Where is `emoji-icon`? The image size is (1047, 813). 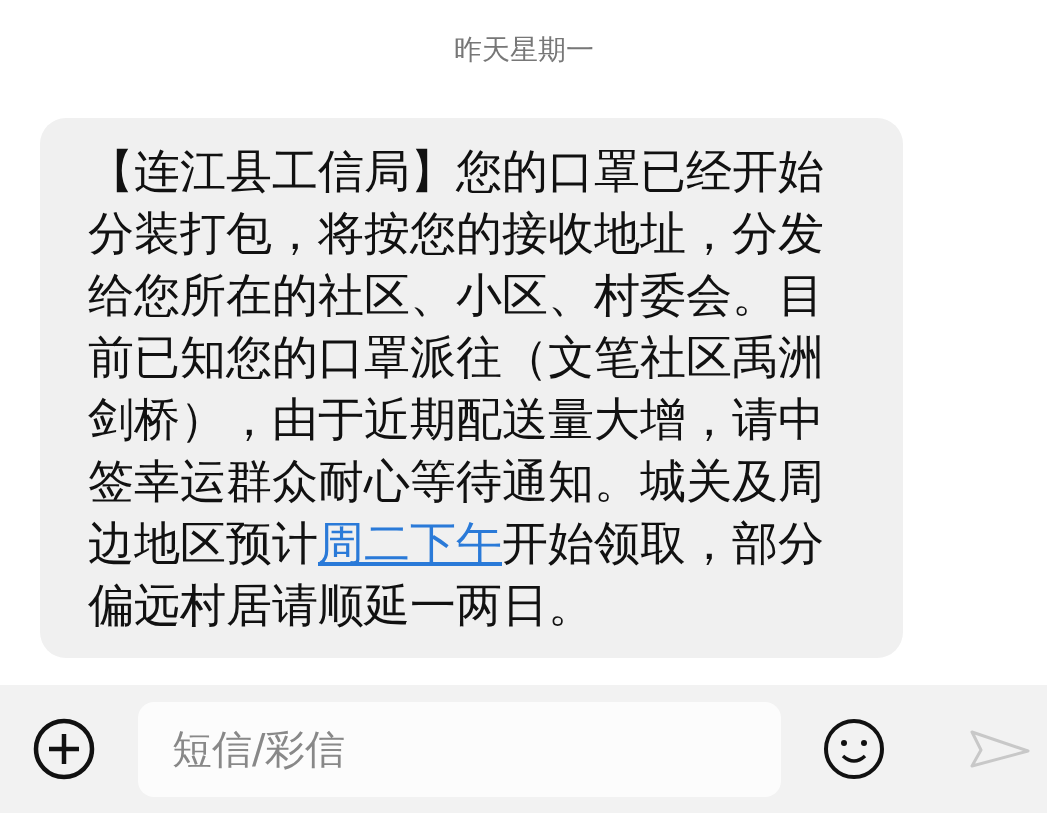 emoji-icon is located at coordinates (854, 749).